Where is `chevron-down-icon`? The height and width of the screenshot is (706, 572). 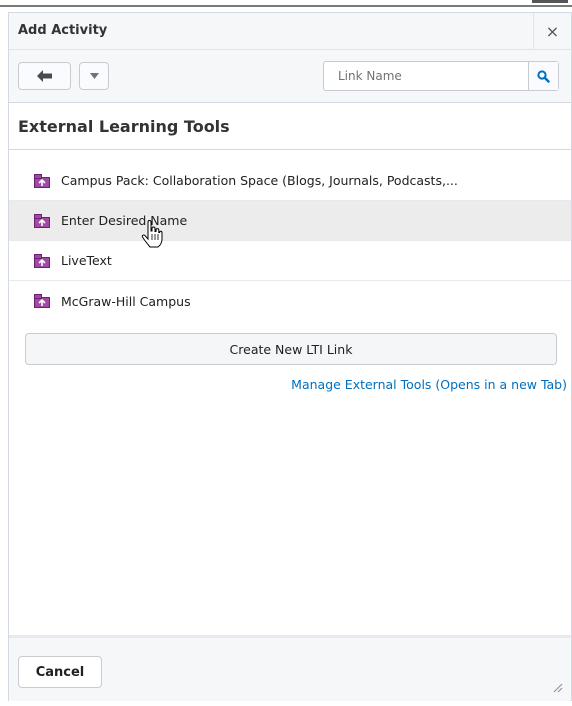 chevron-down-icon is located at coordinates (94, 76).